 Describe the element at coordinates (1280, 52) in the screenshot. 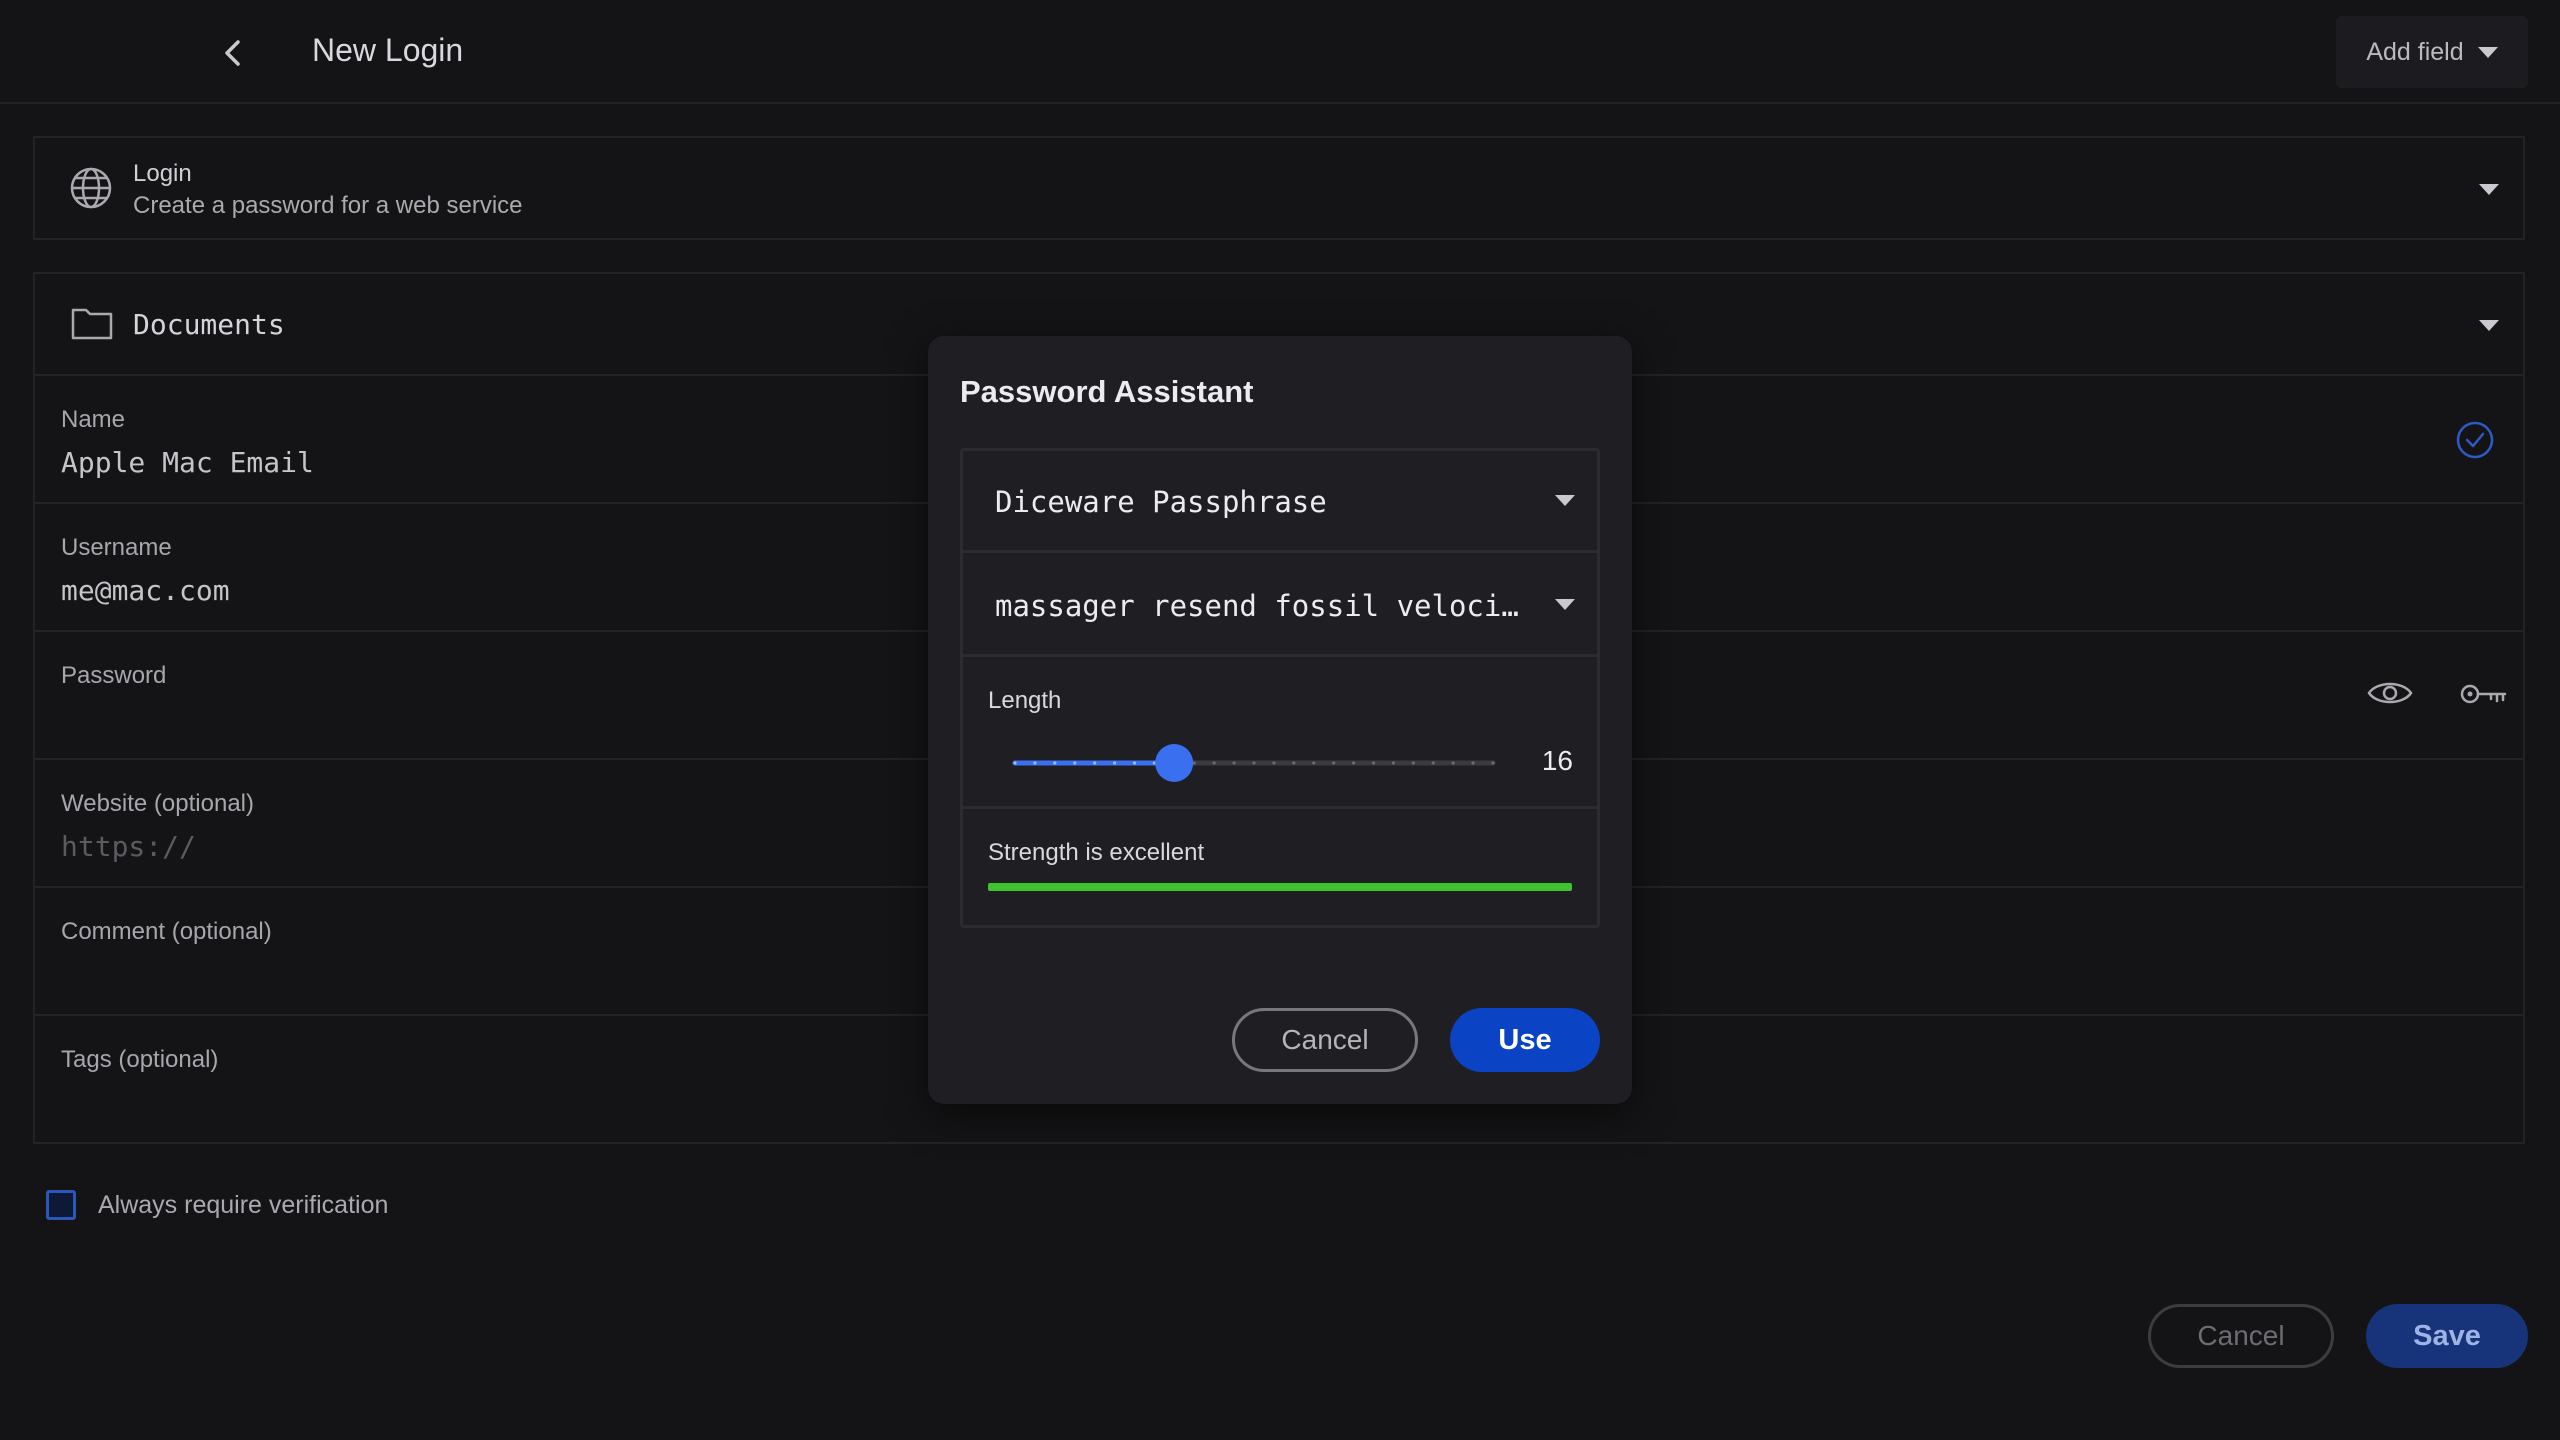

I see `page-header: New Login Add field` at that location.